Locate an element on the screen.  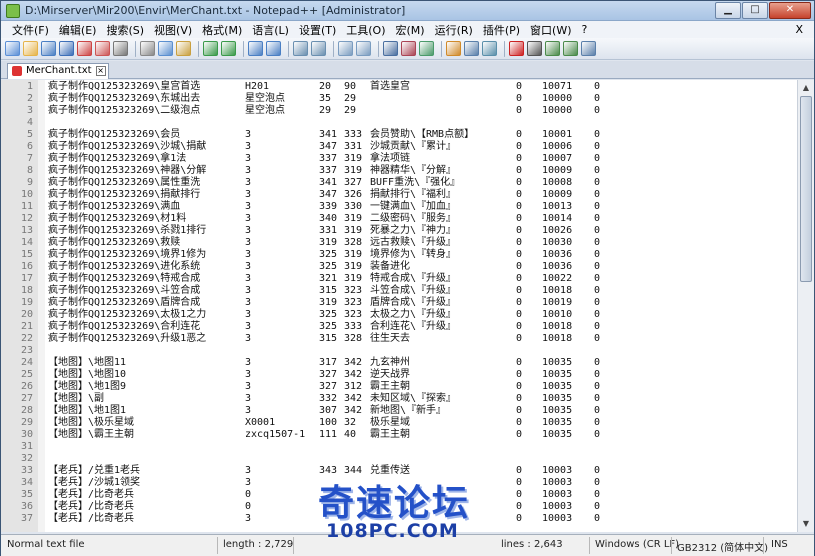
udl-icon is located at coordinates (453, 48).